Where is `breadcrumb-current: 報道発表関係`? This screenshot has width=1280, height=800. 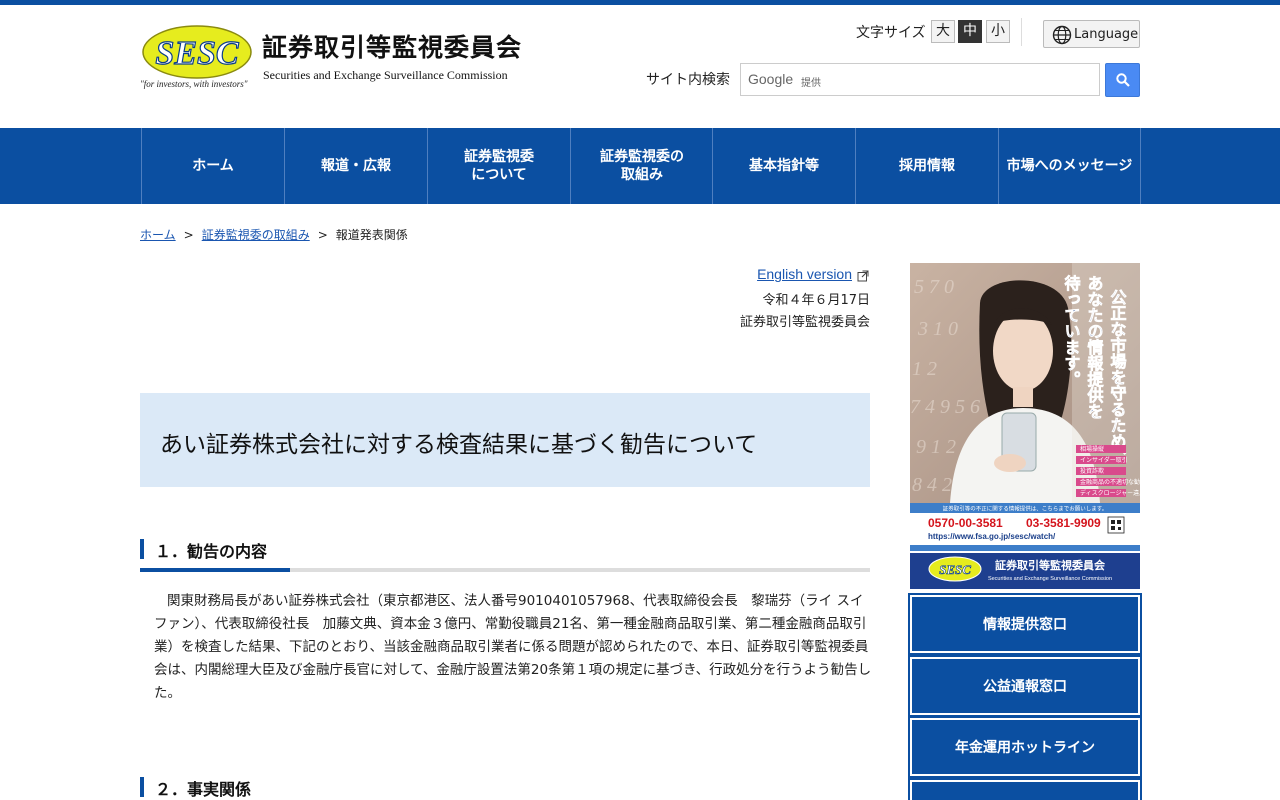 breadcrumb-current: 報道発表関係 is located at coordinates (371, 235).